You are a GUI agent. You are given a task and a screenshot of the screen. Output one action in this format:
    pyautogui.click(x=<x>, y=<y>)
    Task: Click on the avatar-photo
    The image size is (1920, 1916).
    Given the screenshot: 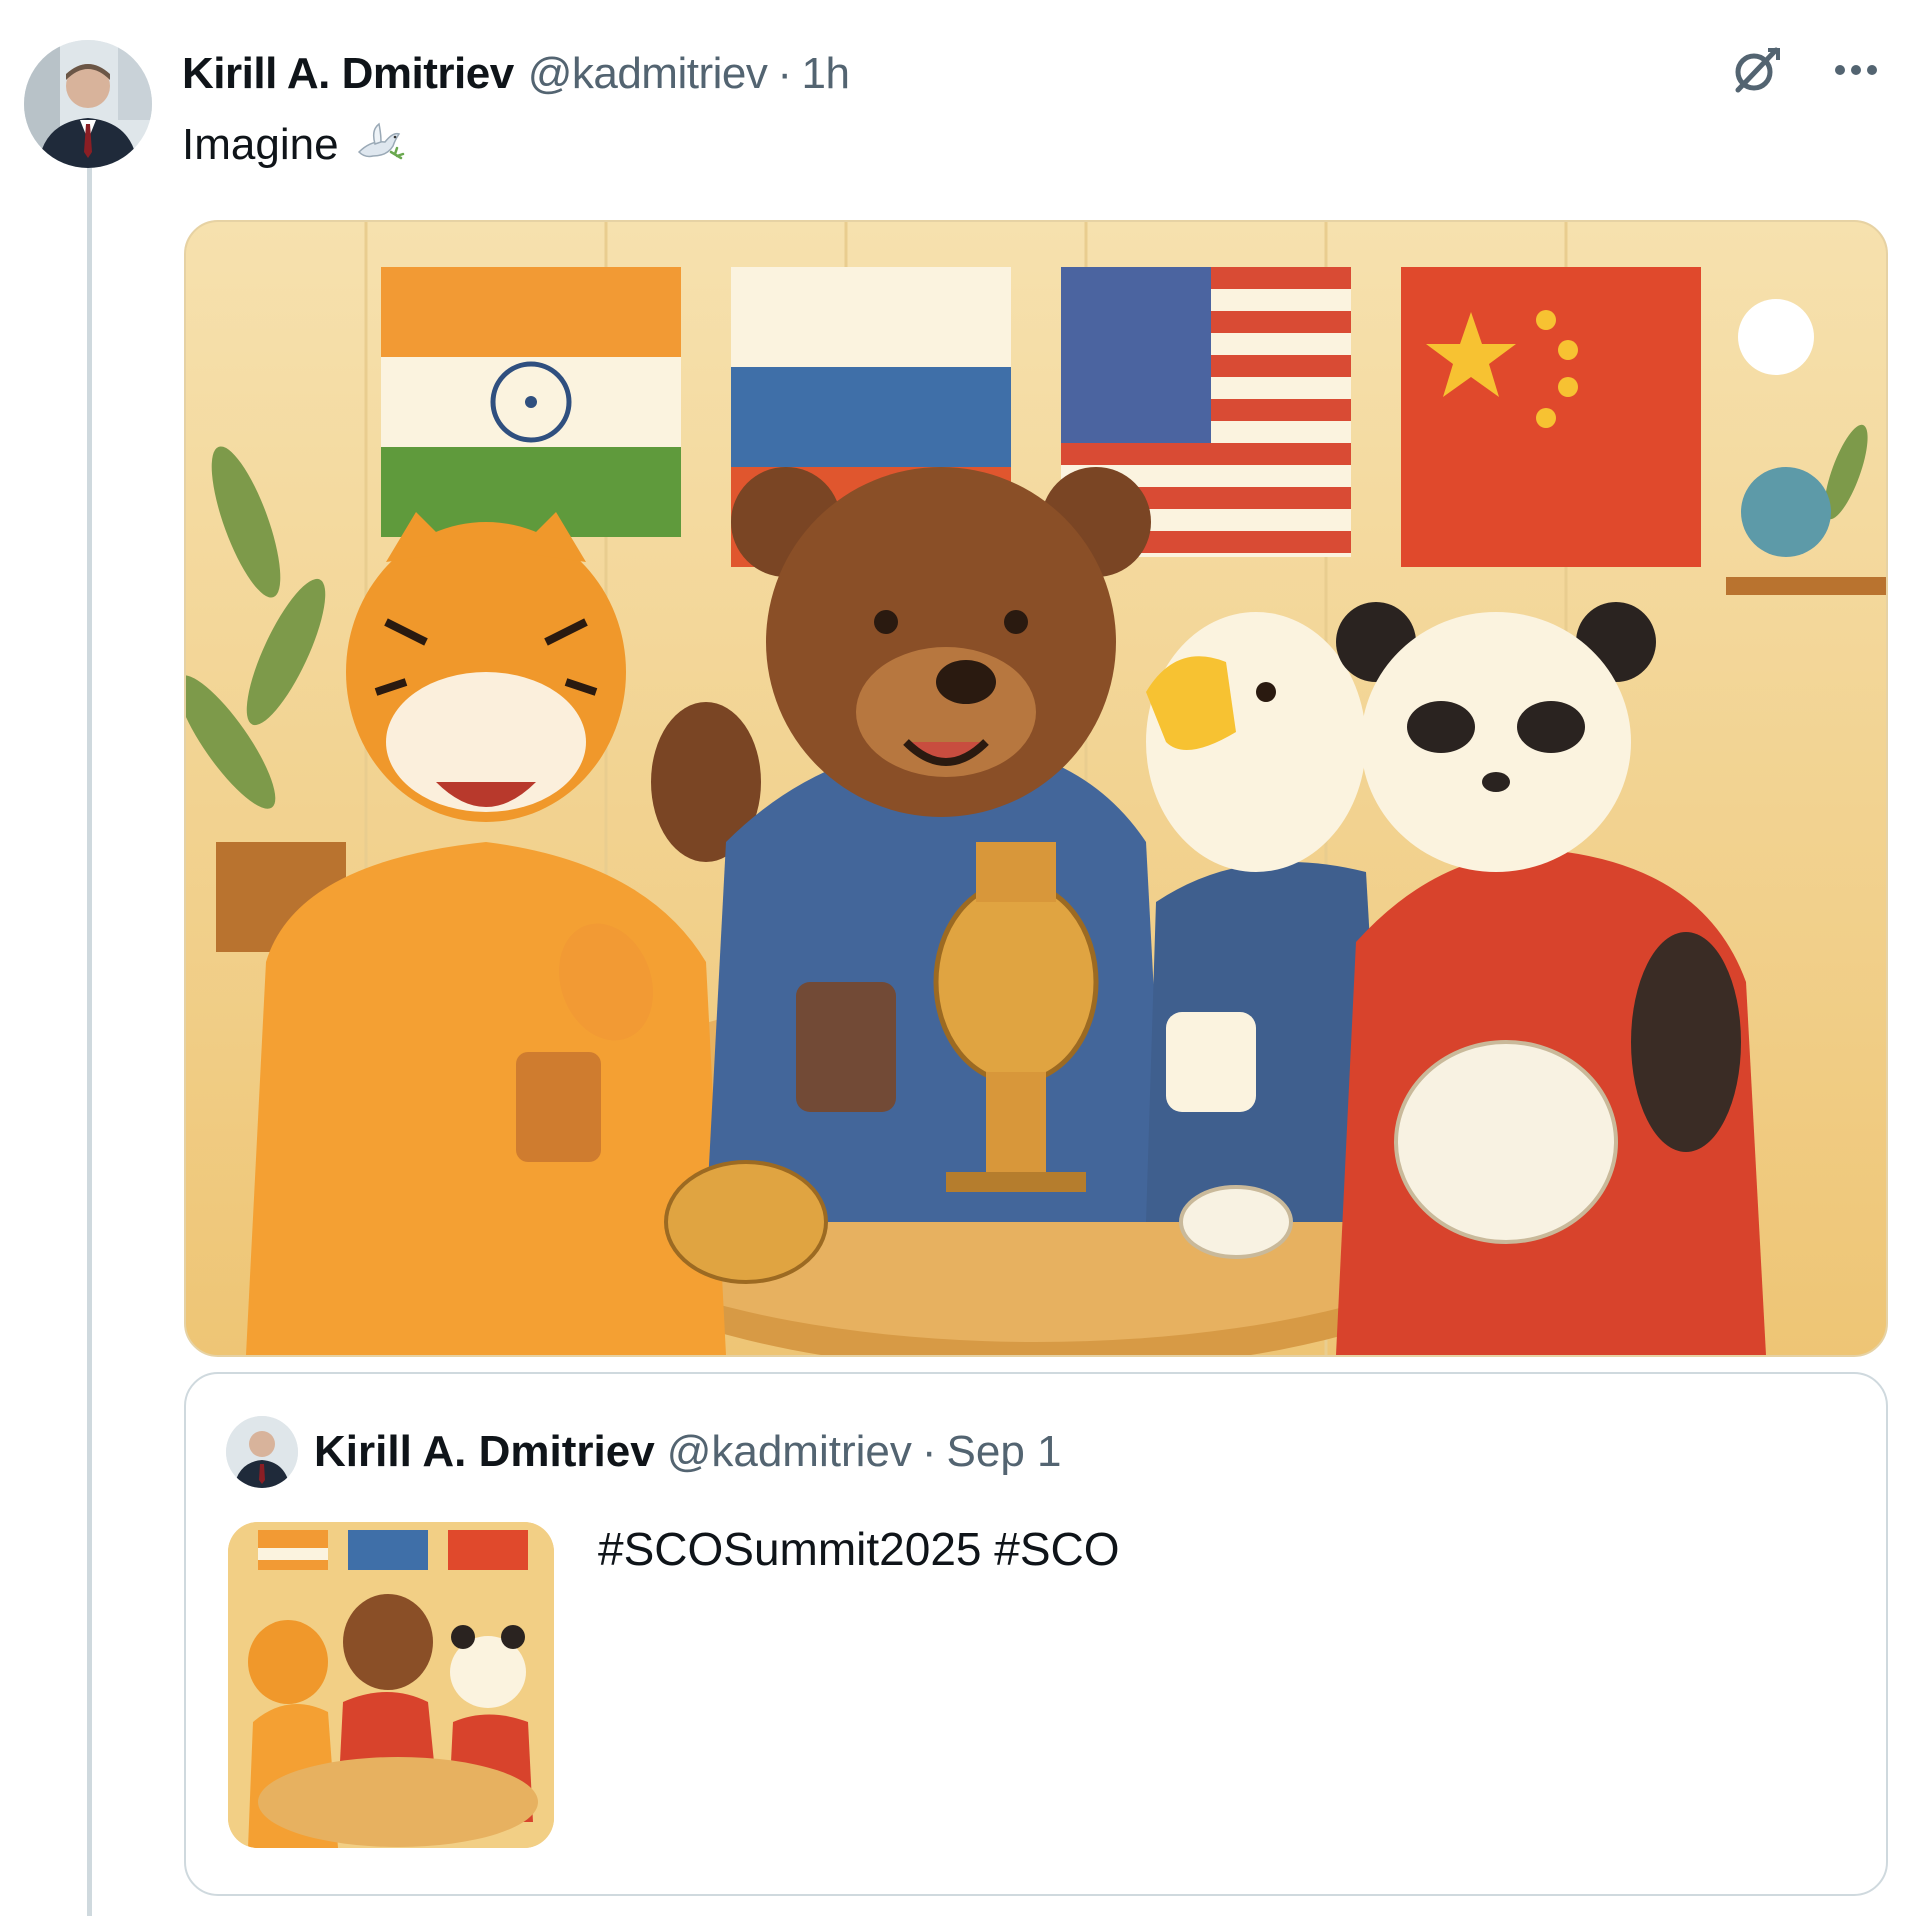 What is the action you would take?
    pyautogui.click(x=88, y=104)
    